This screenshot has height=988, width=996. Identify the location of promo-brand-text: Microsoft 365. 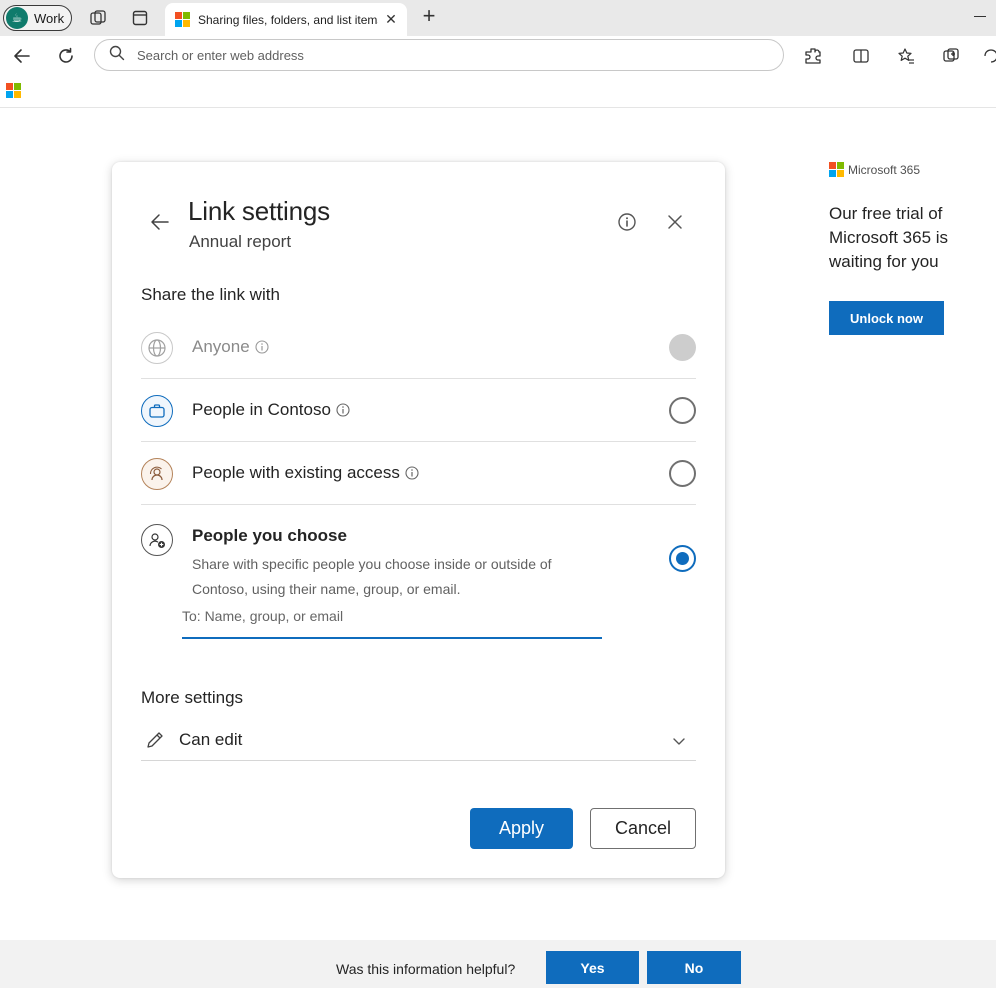
(884, 169).